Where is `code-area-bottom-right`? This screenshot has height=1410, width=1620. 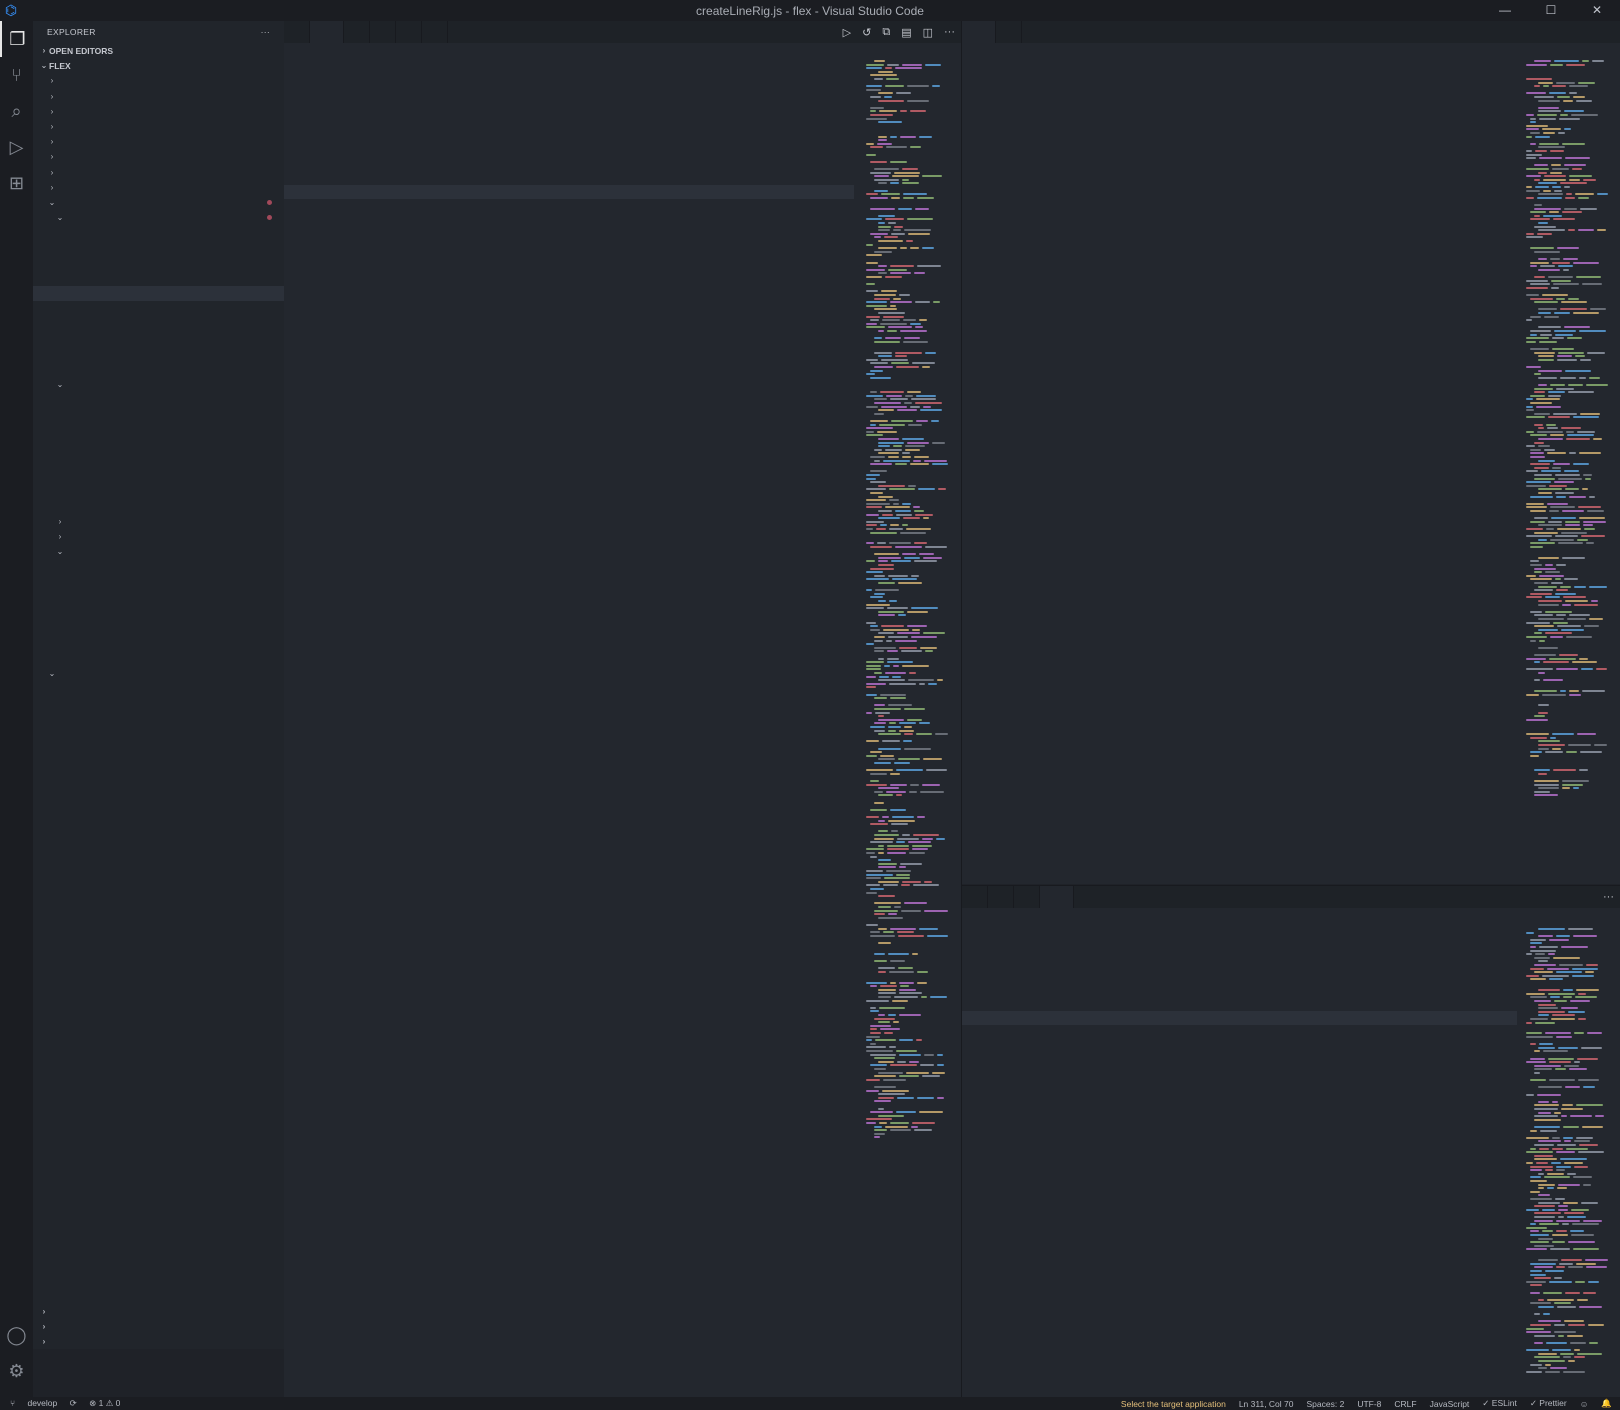
code-area-bottom-right is located at coordinates (1239, 1157).